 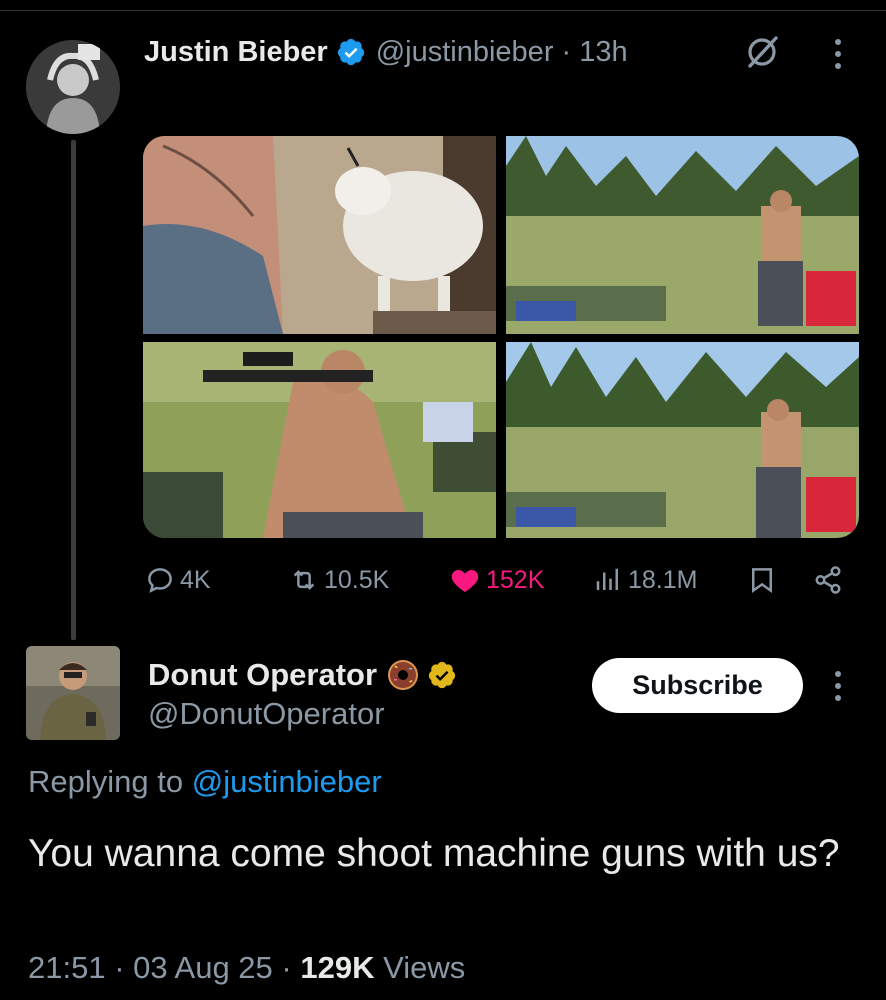 What do you see at coordinates (350, 52) in the screenshot?
I see `verified-badge-icon` at bounding box center [350, 52].